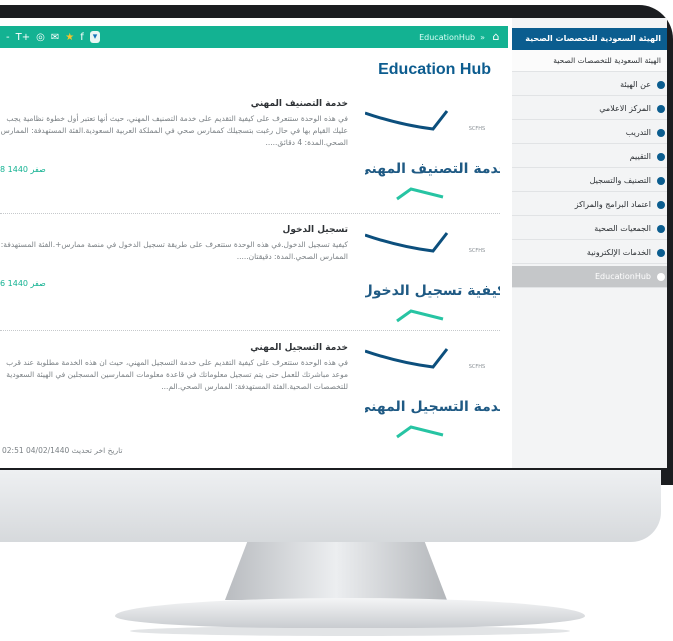  Describe the element at coordinates (95, 37) in the screenshot. I see `twitter-icon: ▾` at that location.